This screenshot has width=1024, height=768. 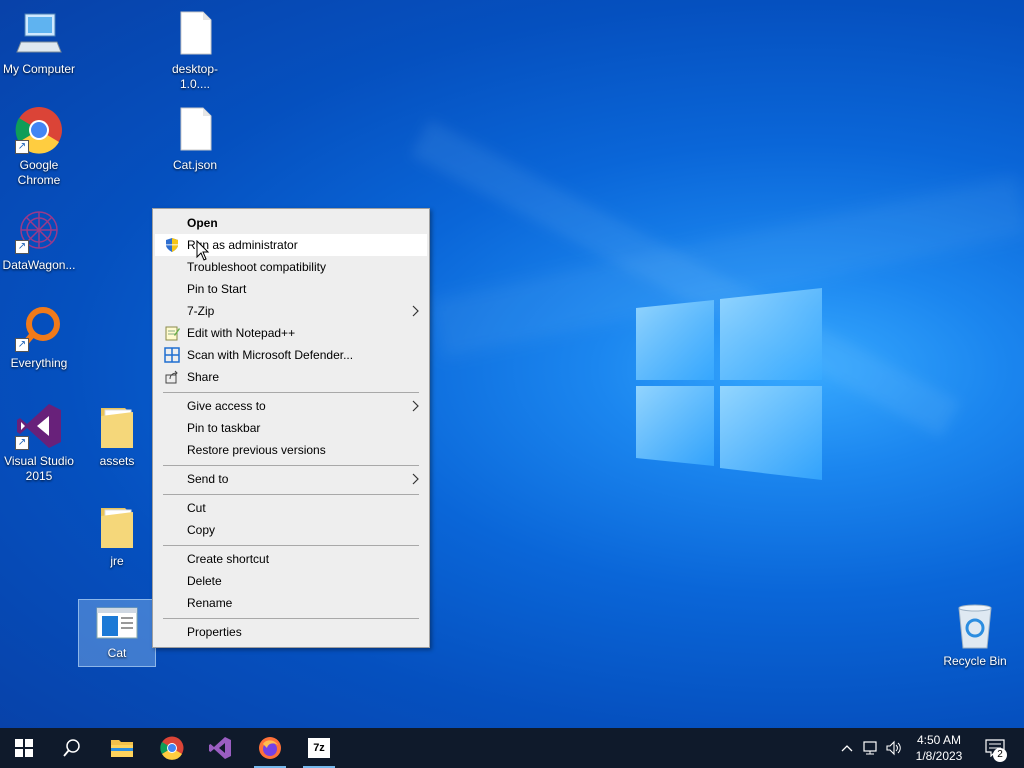 I want to click on menu-item-label: Restore previous versions, so click(x=256, y=450).